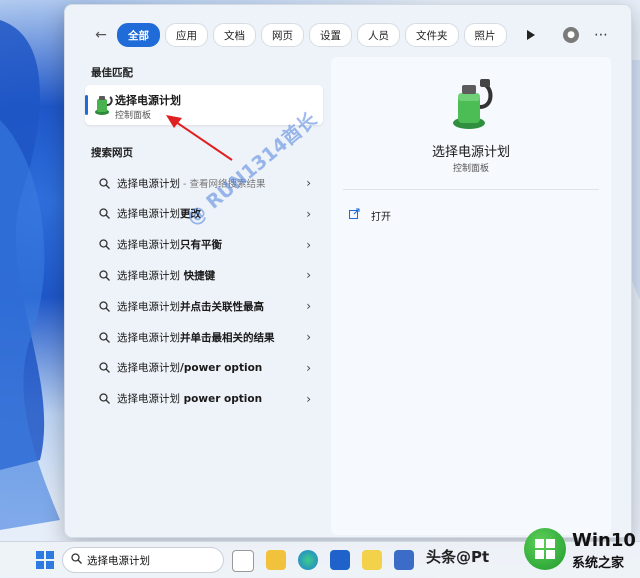 Image resolution: width=640 pixels, height=578 pixels. I want to click on more-options-icon: ⋯, so click(601, 35).